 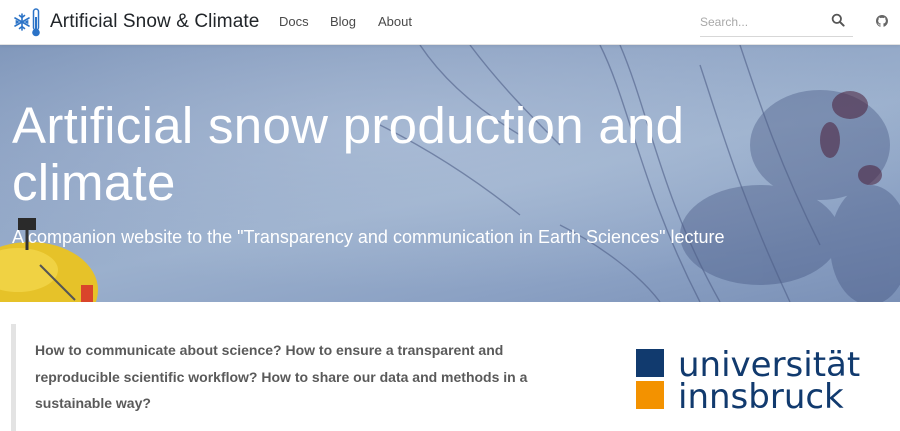 What do you see at coordinates (395, 21) in the screenshot?
I see `nav-link-about: About` at bounding box center [395, 21].